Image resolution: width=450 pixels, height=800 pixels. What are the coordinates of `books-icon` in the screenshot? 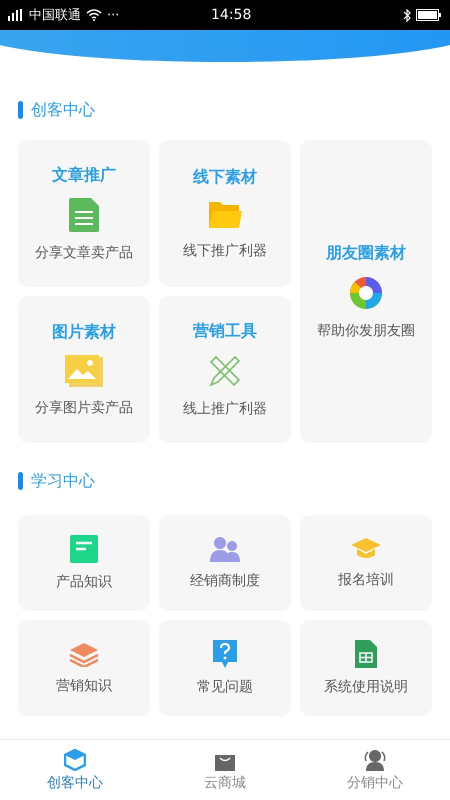 It's located at (84, 654).